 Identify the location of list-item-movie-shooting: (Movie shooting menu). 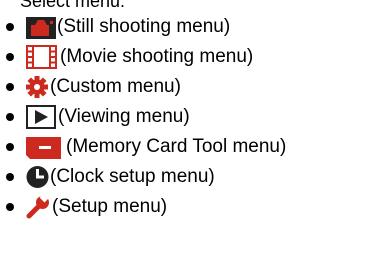
(185, 57).